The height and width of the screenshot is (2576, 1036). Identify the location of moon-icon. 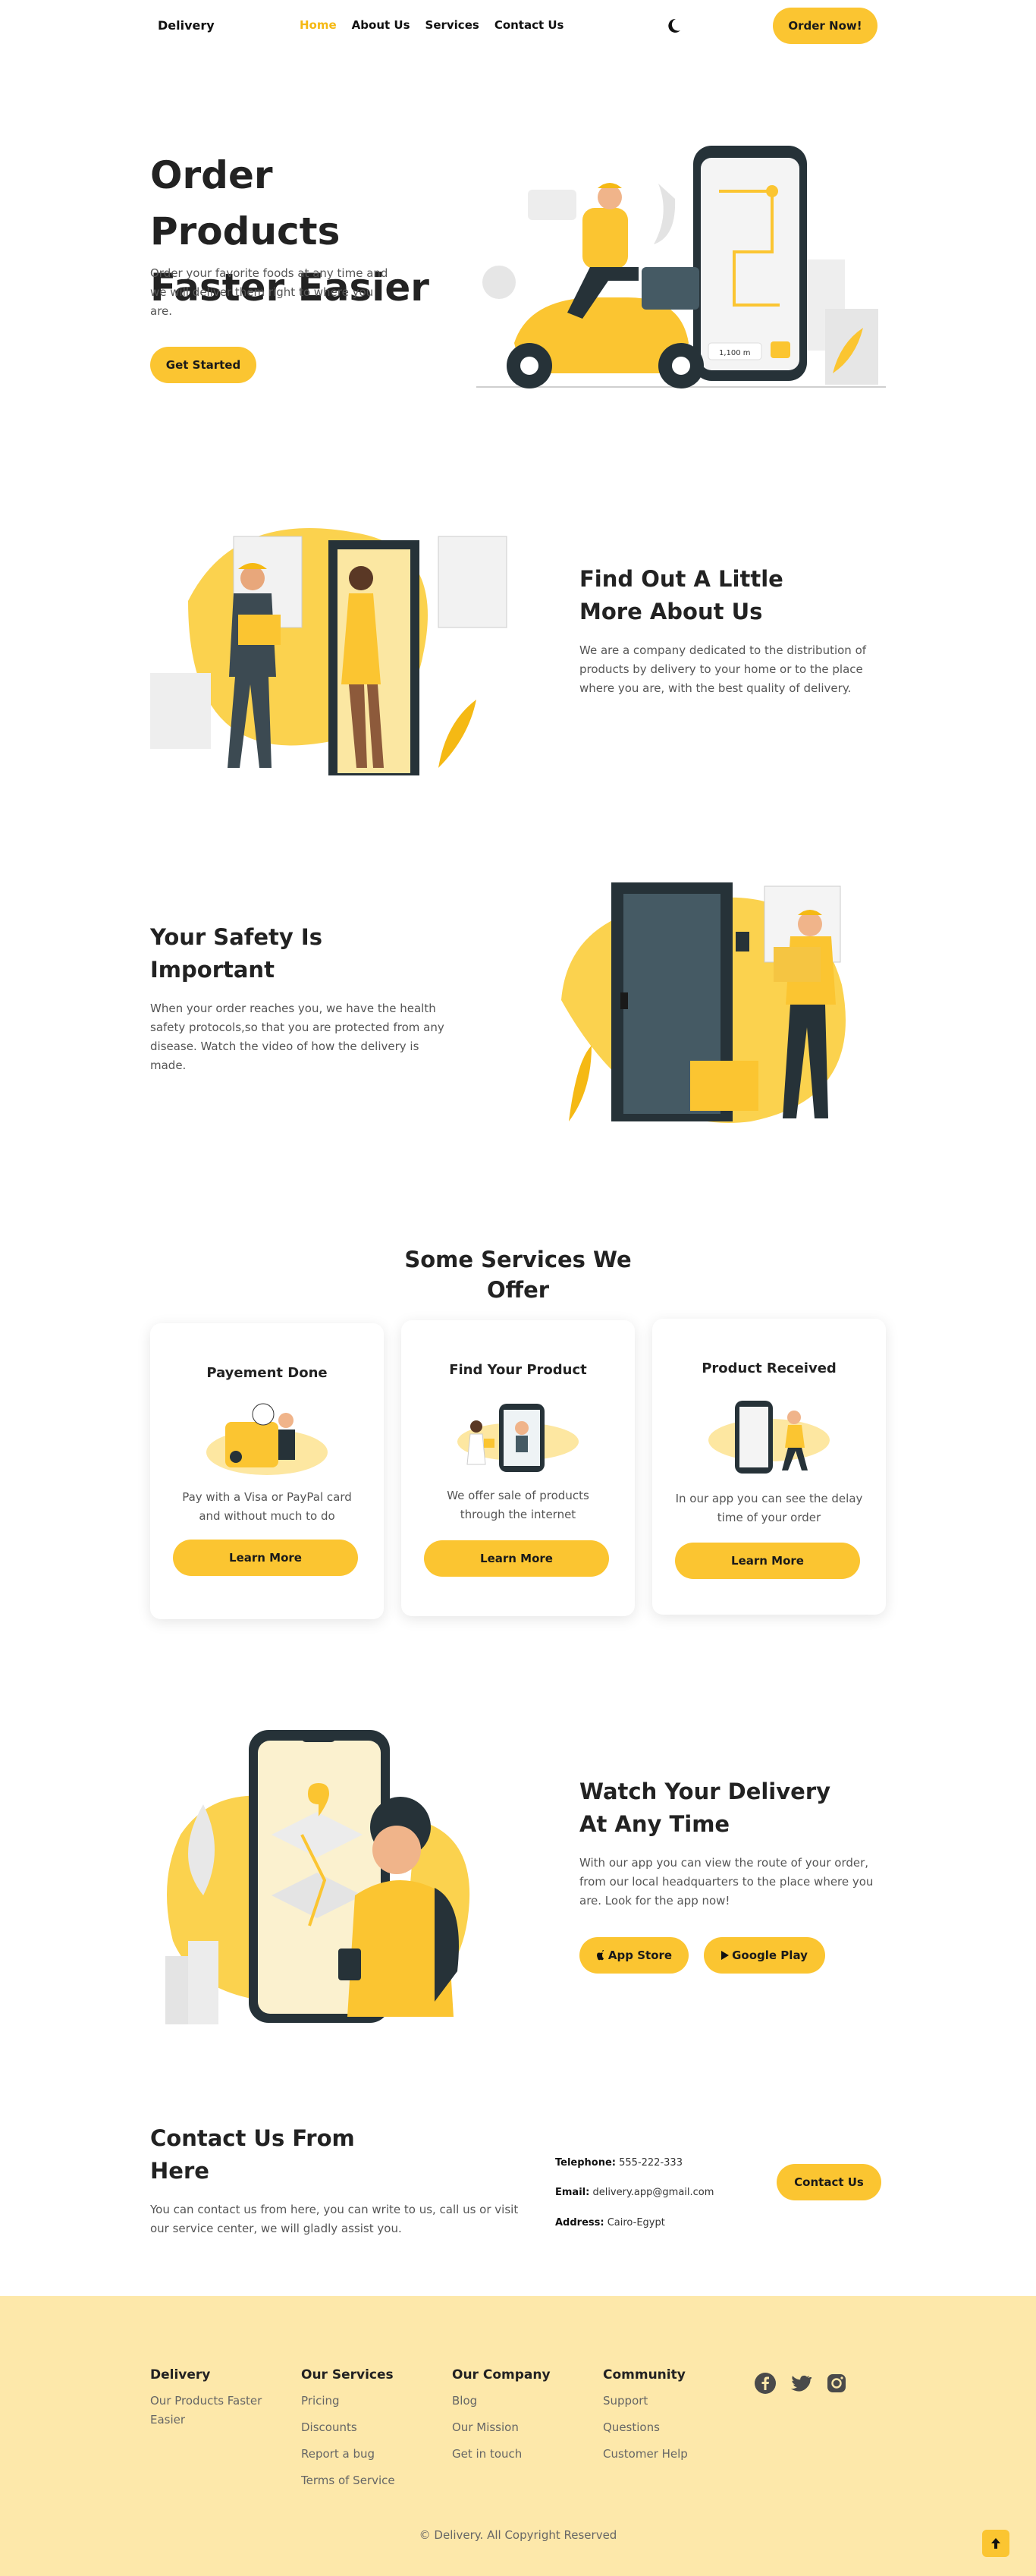
(673, 26).